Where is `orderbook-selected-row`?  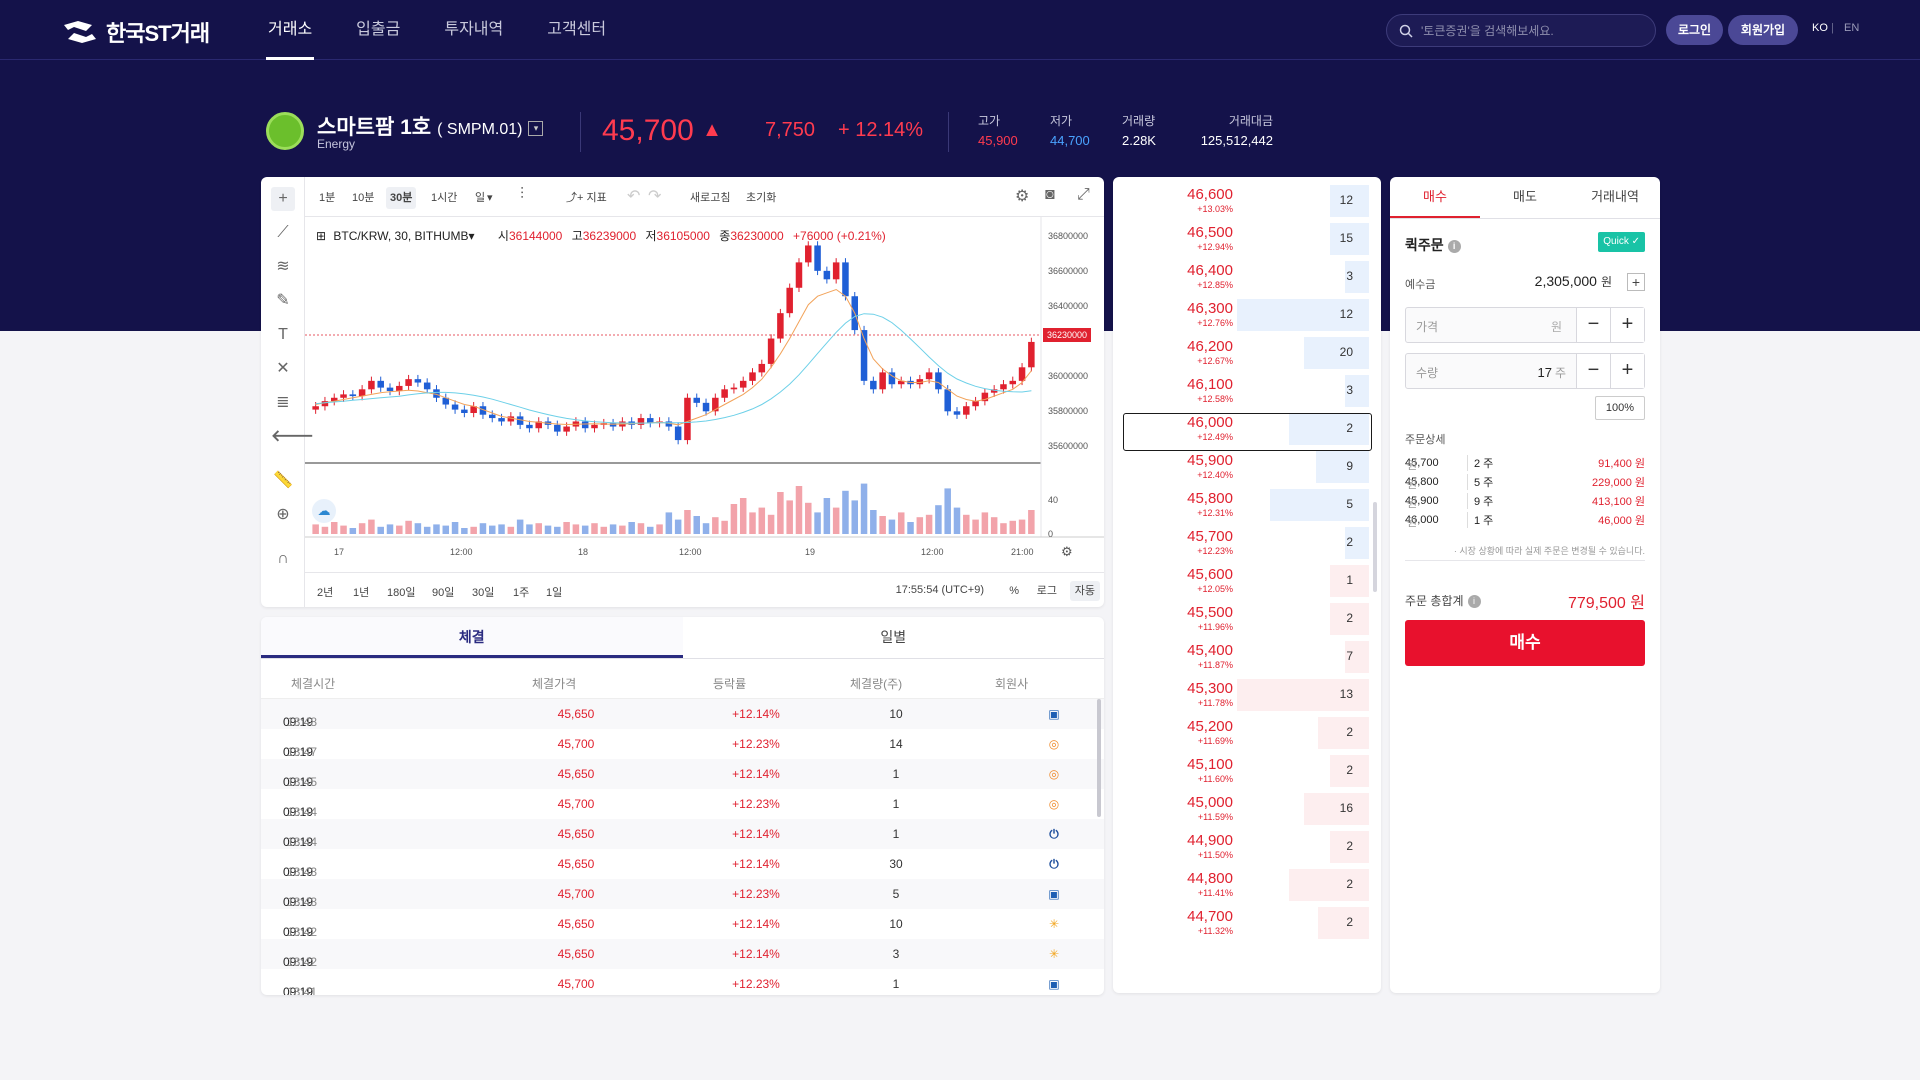
orderbook-selected-row is located at coordinates (1247, 432).